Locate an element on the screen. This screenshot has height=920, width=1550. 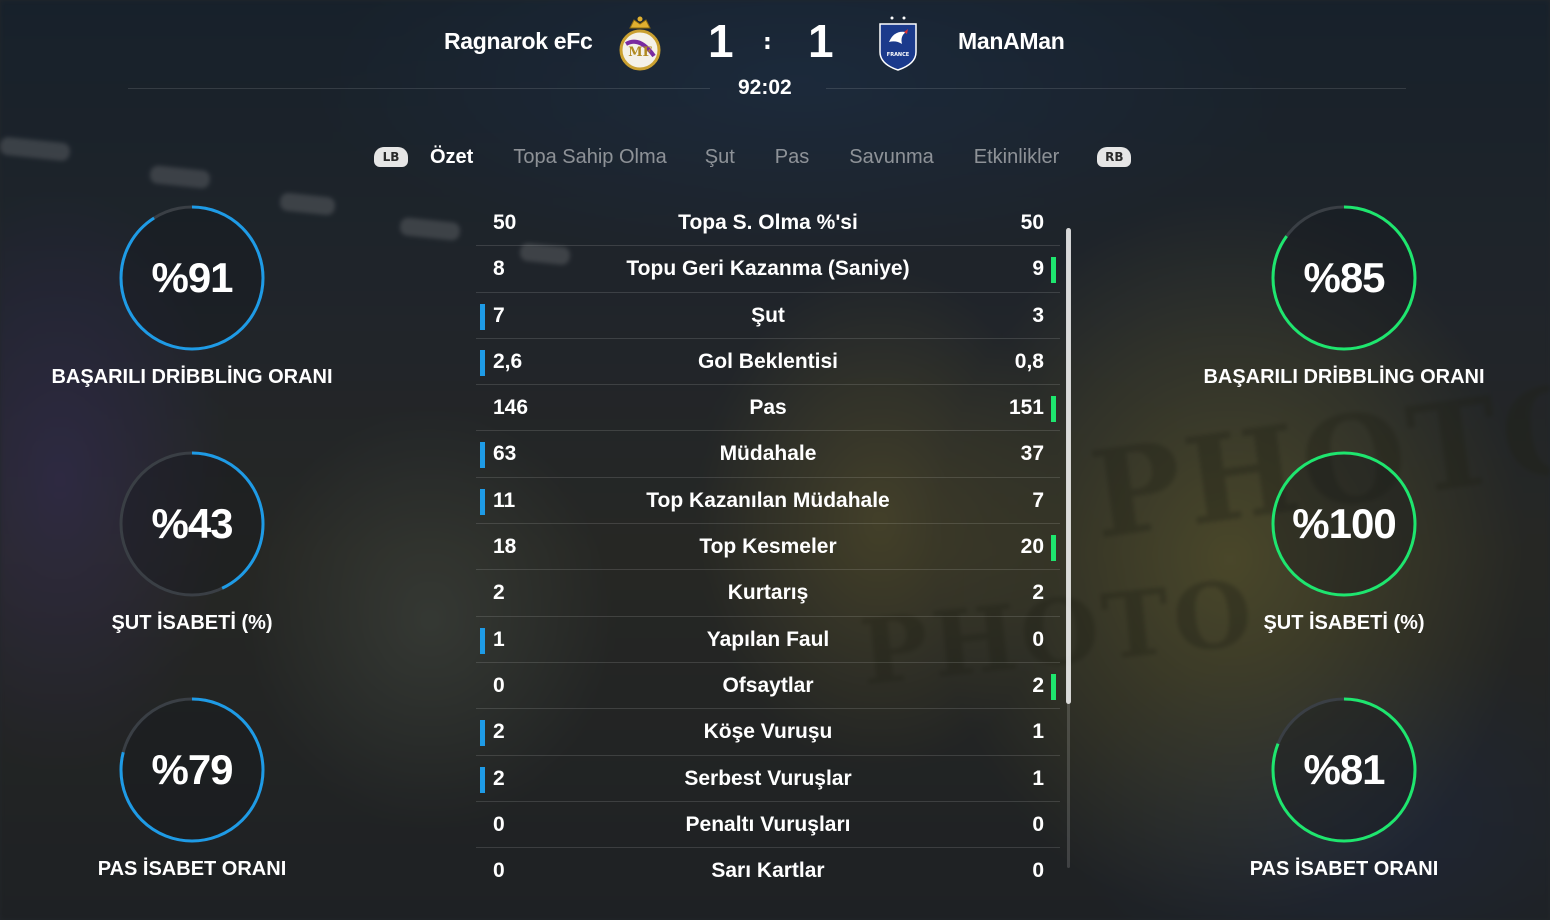
stat-name: Gol Beklentisi is located at coordinates (768, 361).